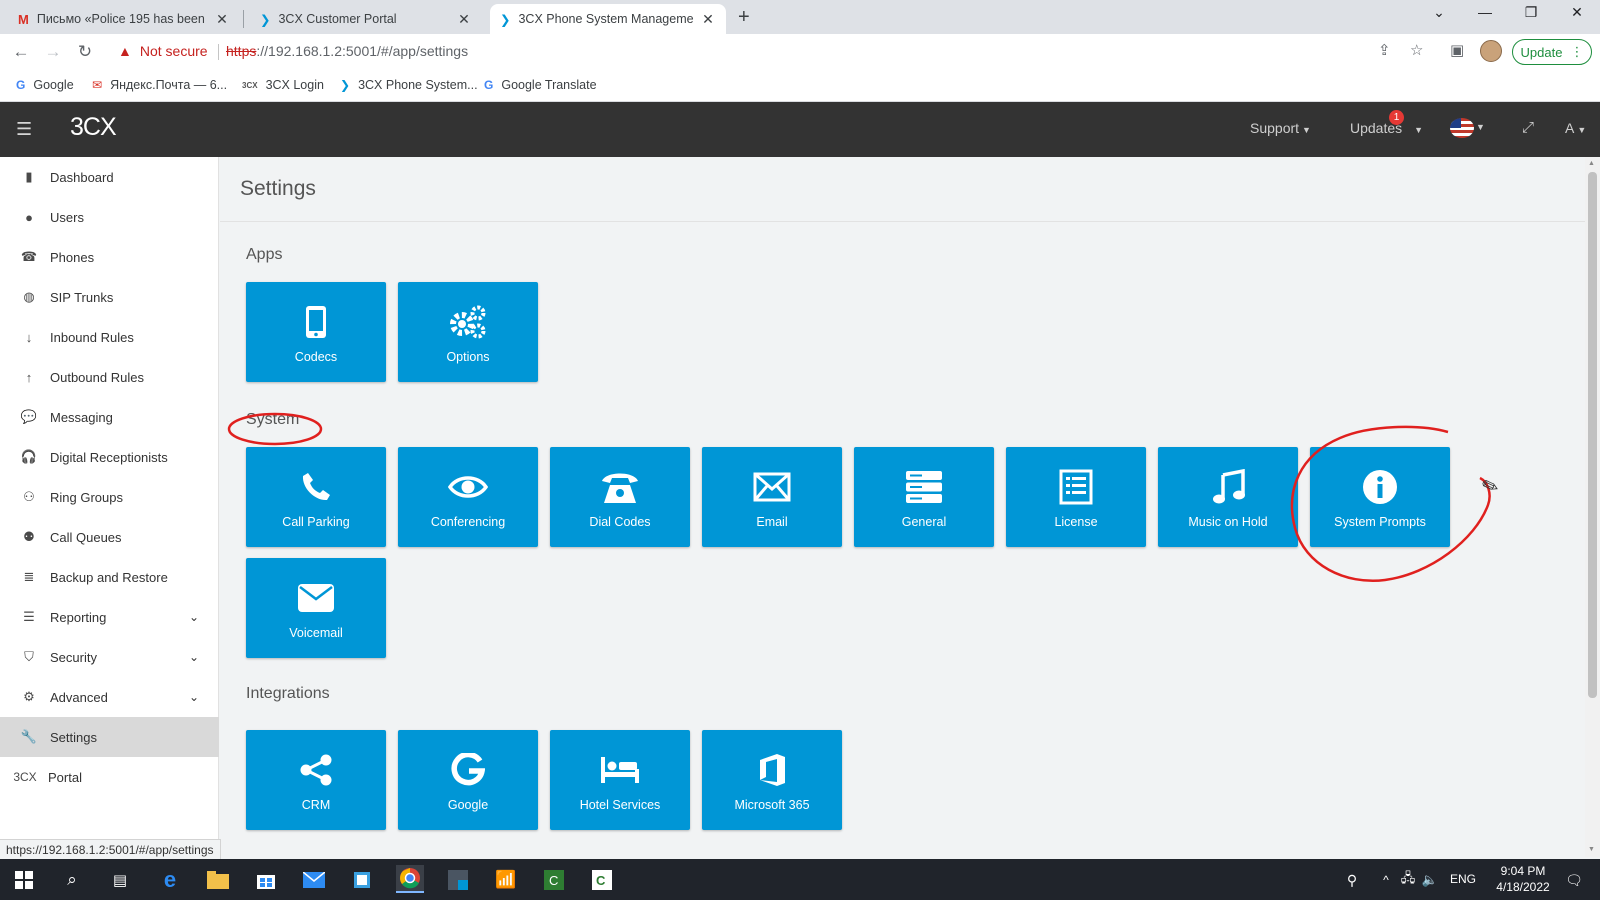 This screenshot has height=900, width=1600. I want to click on file-explorer-icon, so click(218, 880).